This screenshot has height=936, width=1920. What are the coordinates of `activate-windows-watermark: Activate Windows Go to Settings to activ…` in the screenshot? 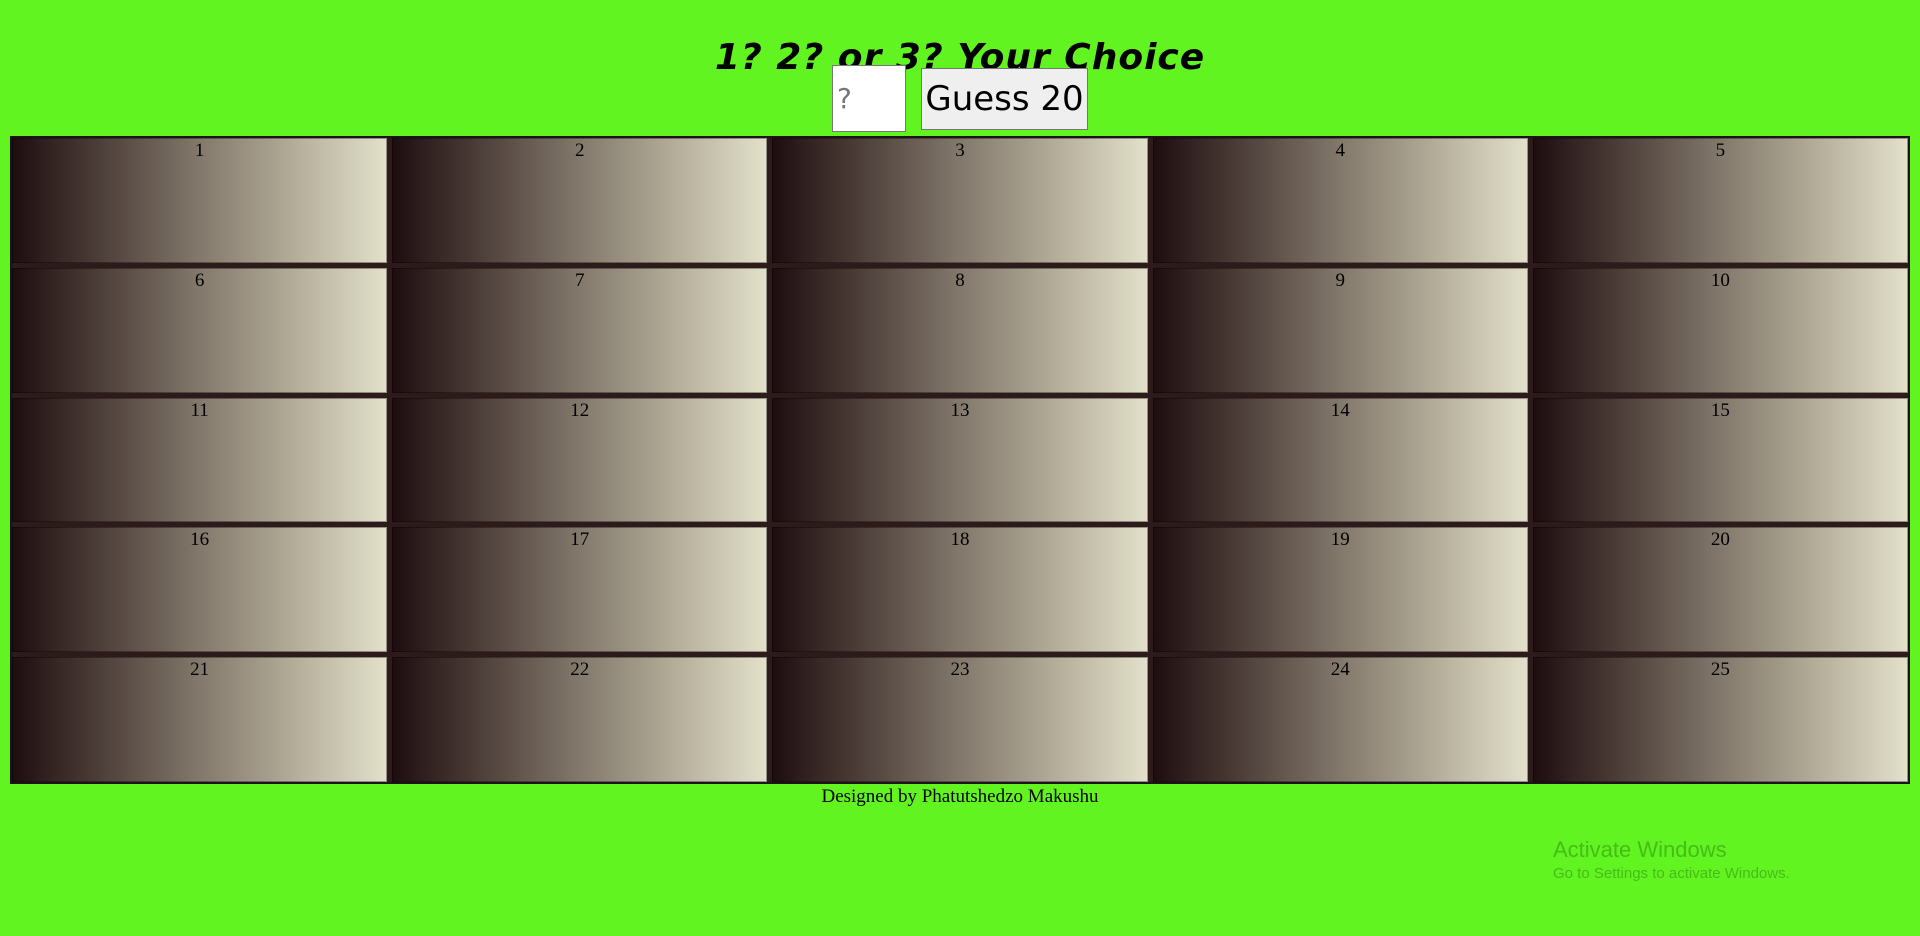 It's located at (1671, 860).